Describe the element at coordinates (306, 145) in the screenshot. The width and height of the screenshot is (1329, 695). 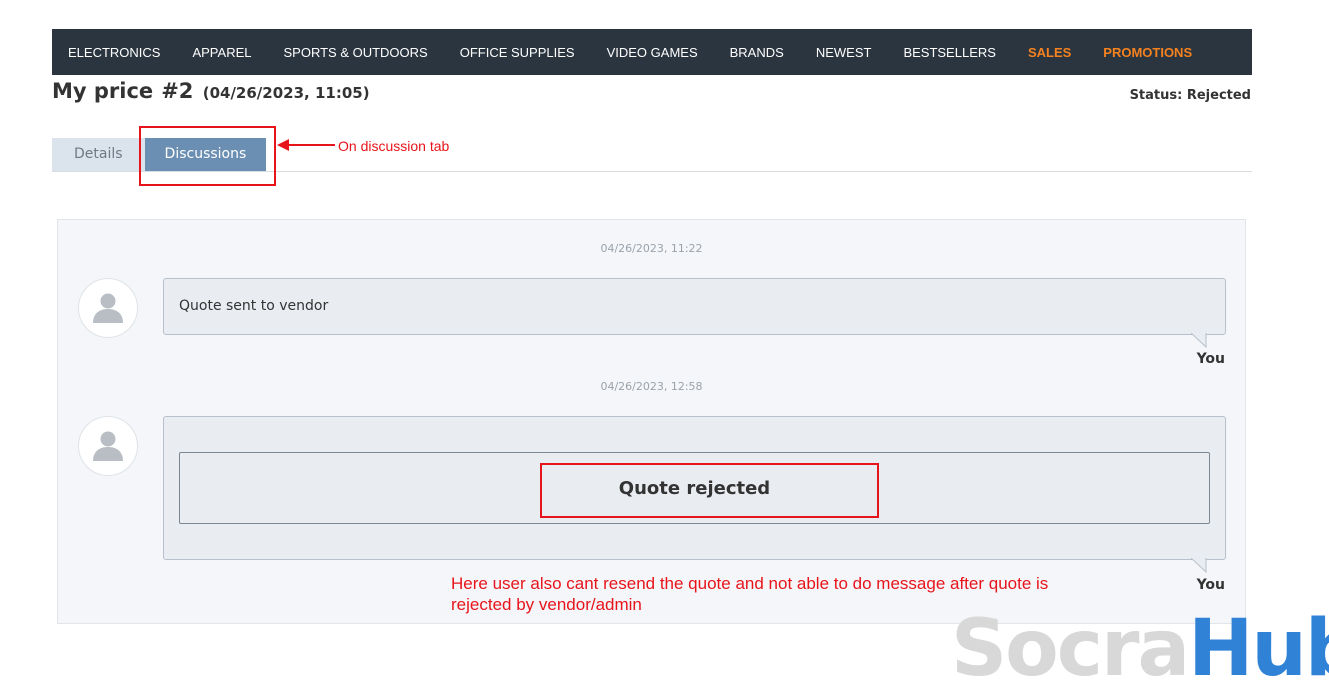
I see `arrow-left-icon` at that location.